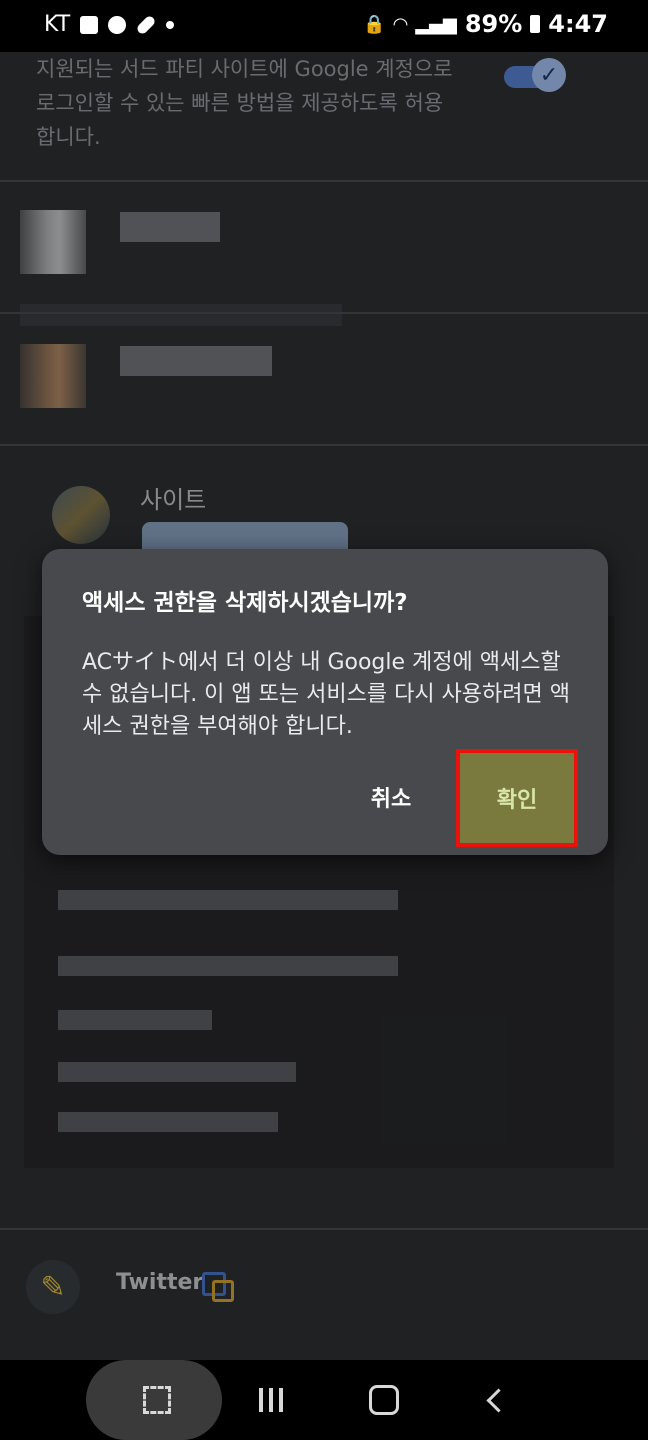  What do you see at coordinates (324, 1400) in the screenshot?
I see `navigation-bar` at bounding box center [324, 1400].